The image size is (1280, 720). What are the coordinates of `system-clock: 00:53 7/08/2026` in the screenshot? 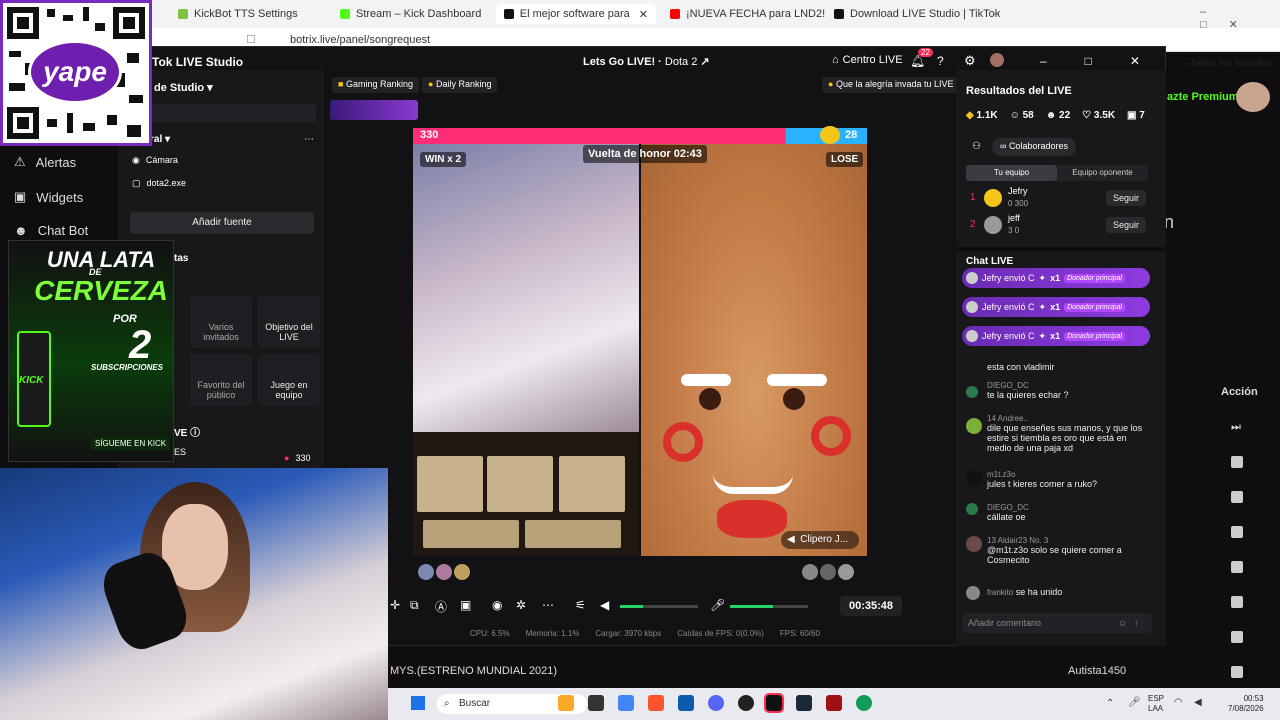 It's located at (1246, 704).